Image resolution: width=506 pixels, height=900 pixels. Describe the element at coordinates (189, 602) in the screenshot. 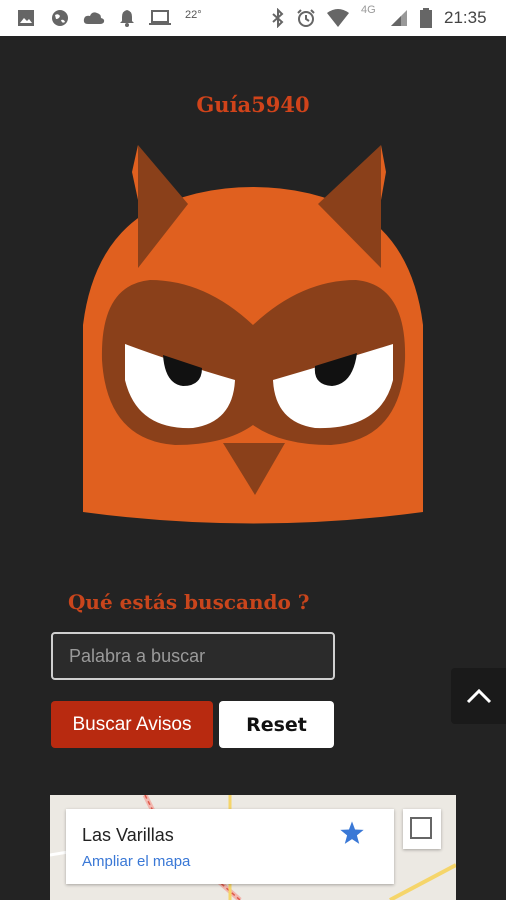

I see `search-heading: Qué estás buscando ?` at that location.